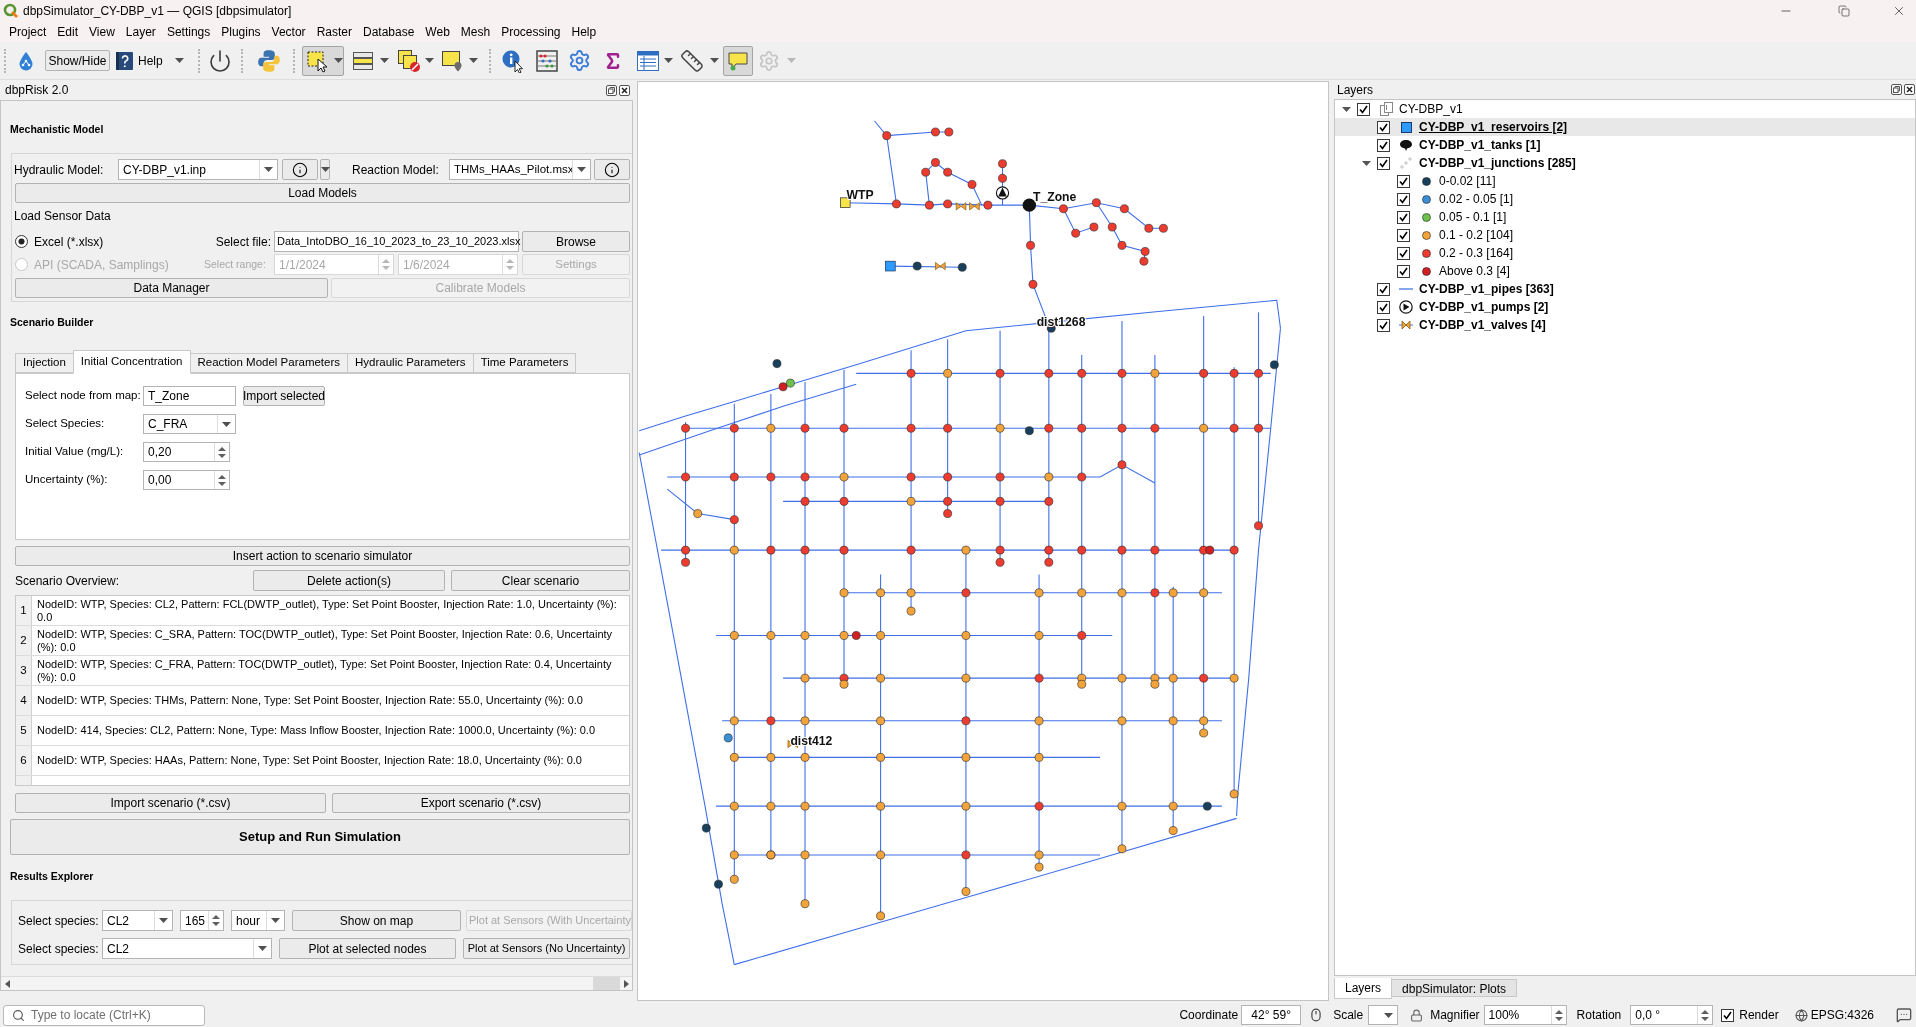 The image size is (1916, 1027). I want to click on menu-item: Plugins, so click(241, 31).